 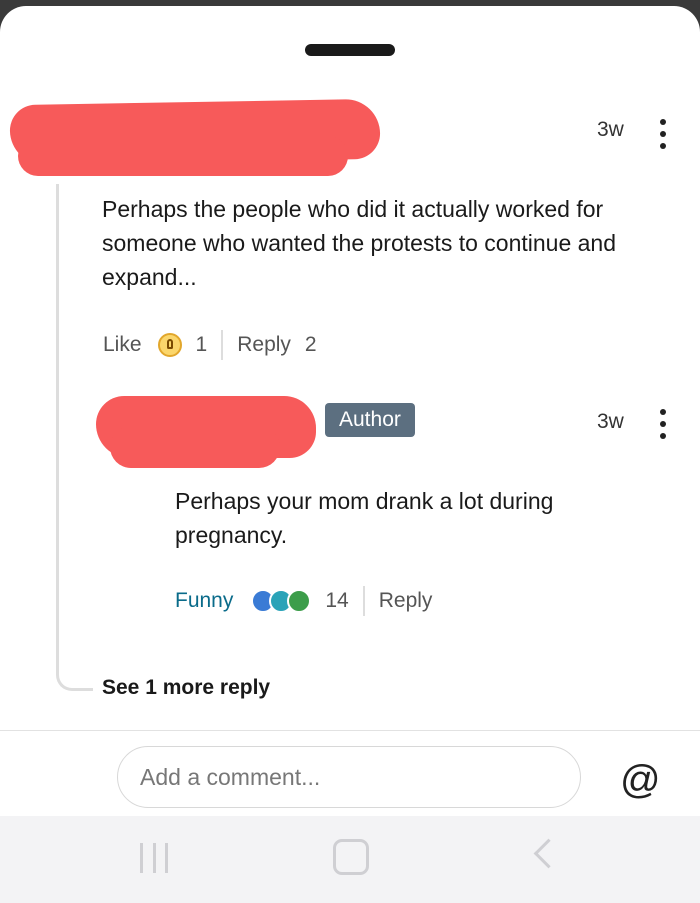 I want to click on thread-line, so click(x=74, y=437).